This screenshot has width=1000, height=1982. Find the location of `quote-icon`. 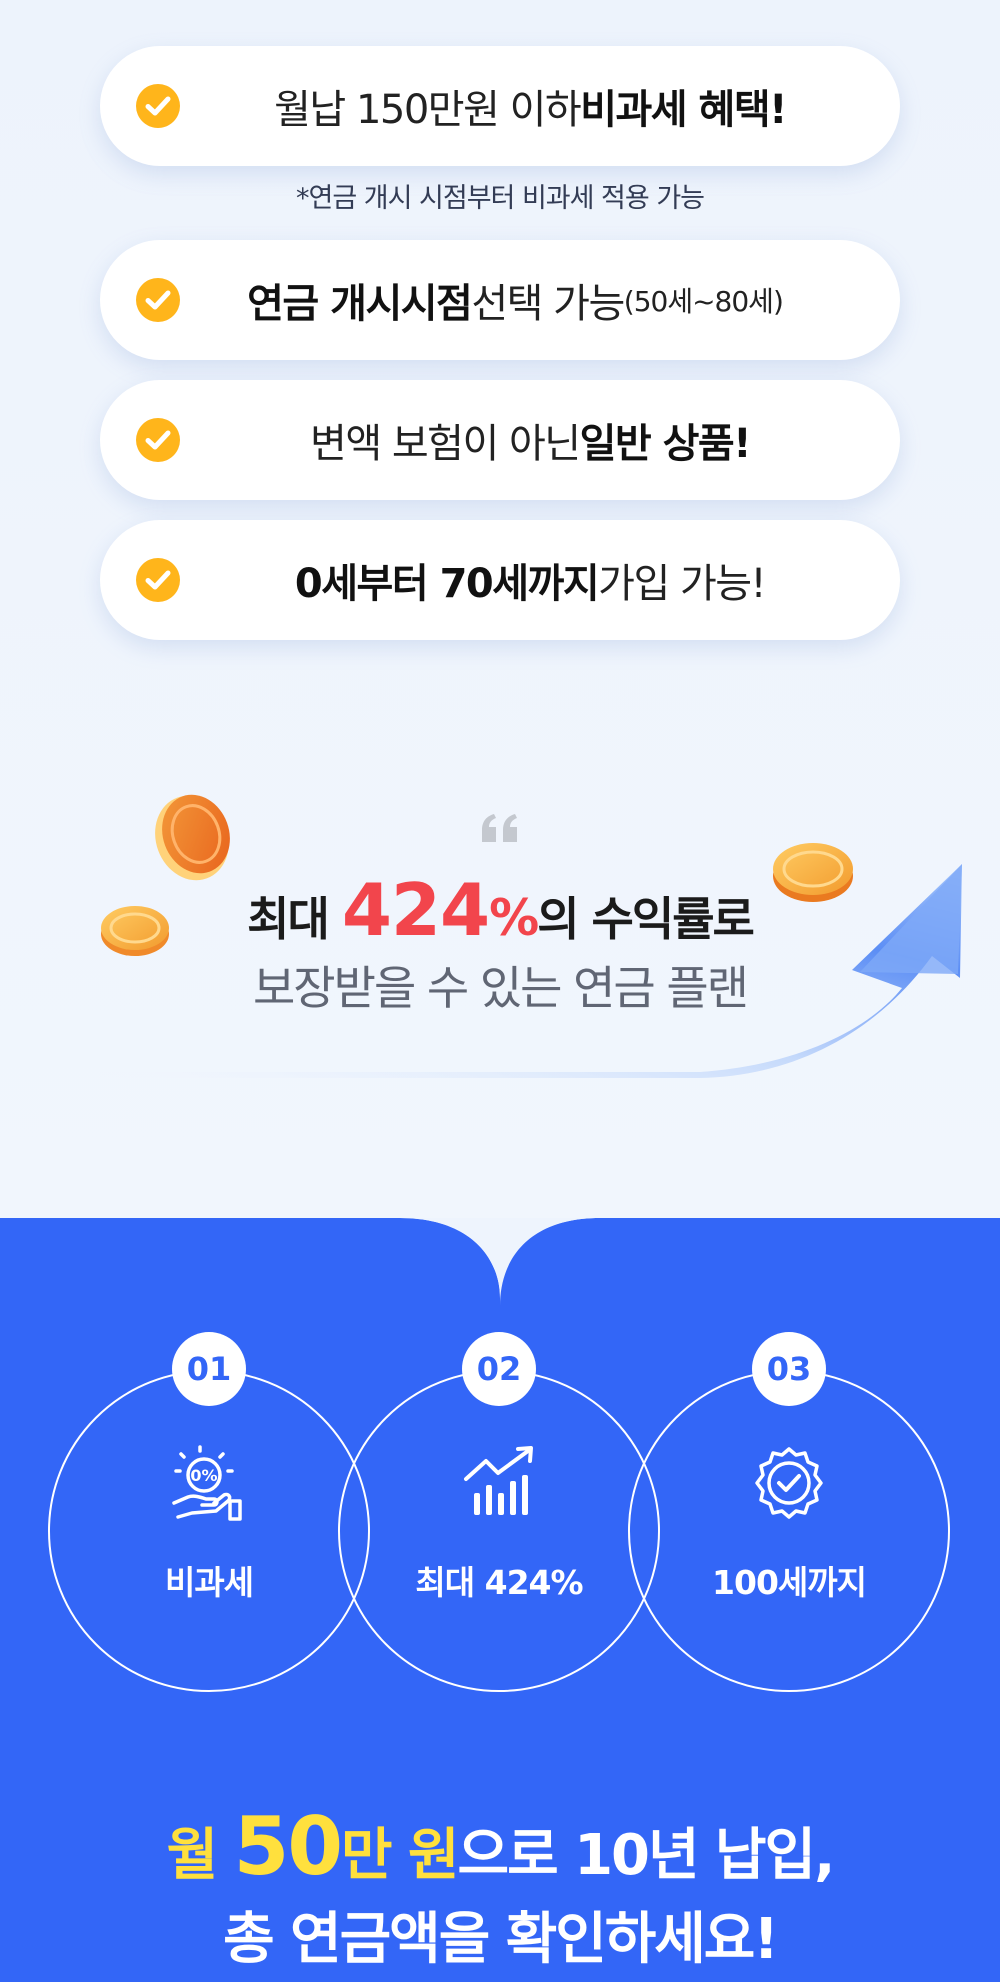

quote-icon is located at coordinates (499, 828).